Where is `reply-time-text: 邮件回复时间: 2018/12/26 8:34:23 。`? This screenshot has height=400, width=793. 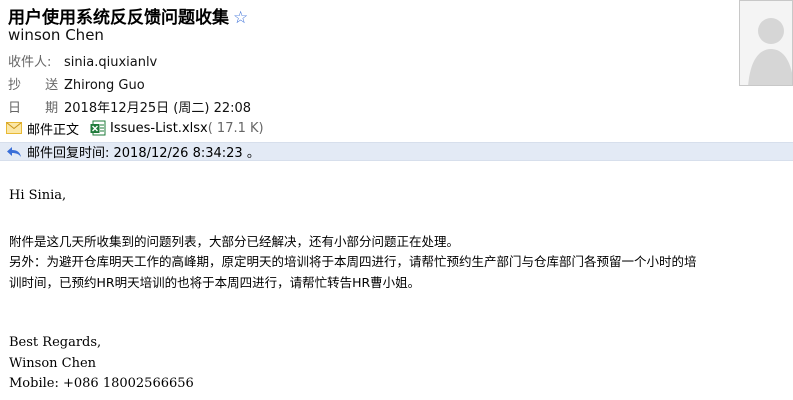
reply-time-text: 邮件回复时间: 2018/12/26 8:34:23 。 is located at coordinates (143, 153).